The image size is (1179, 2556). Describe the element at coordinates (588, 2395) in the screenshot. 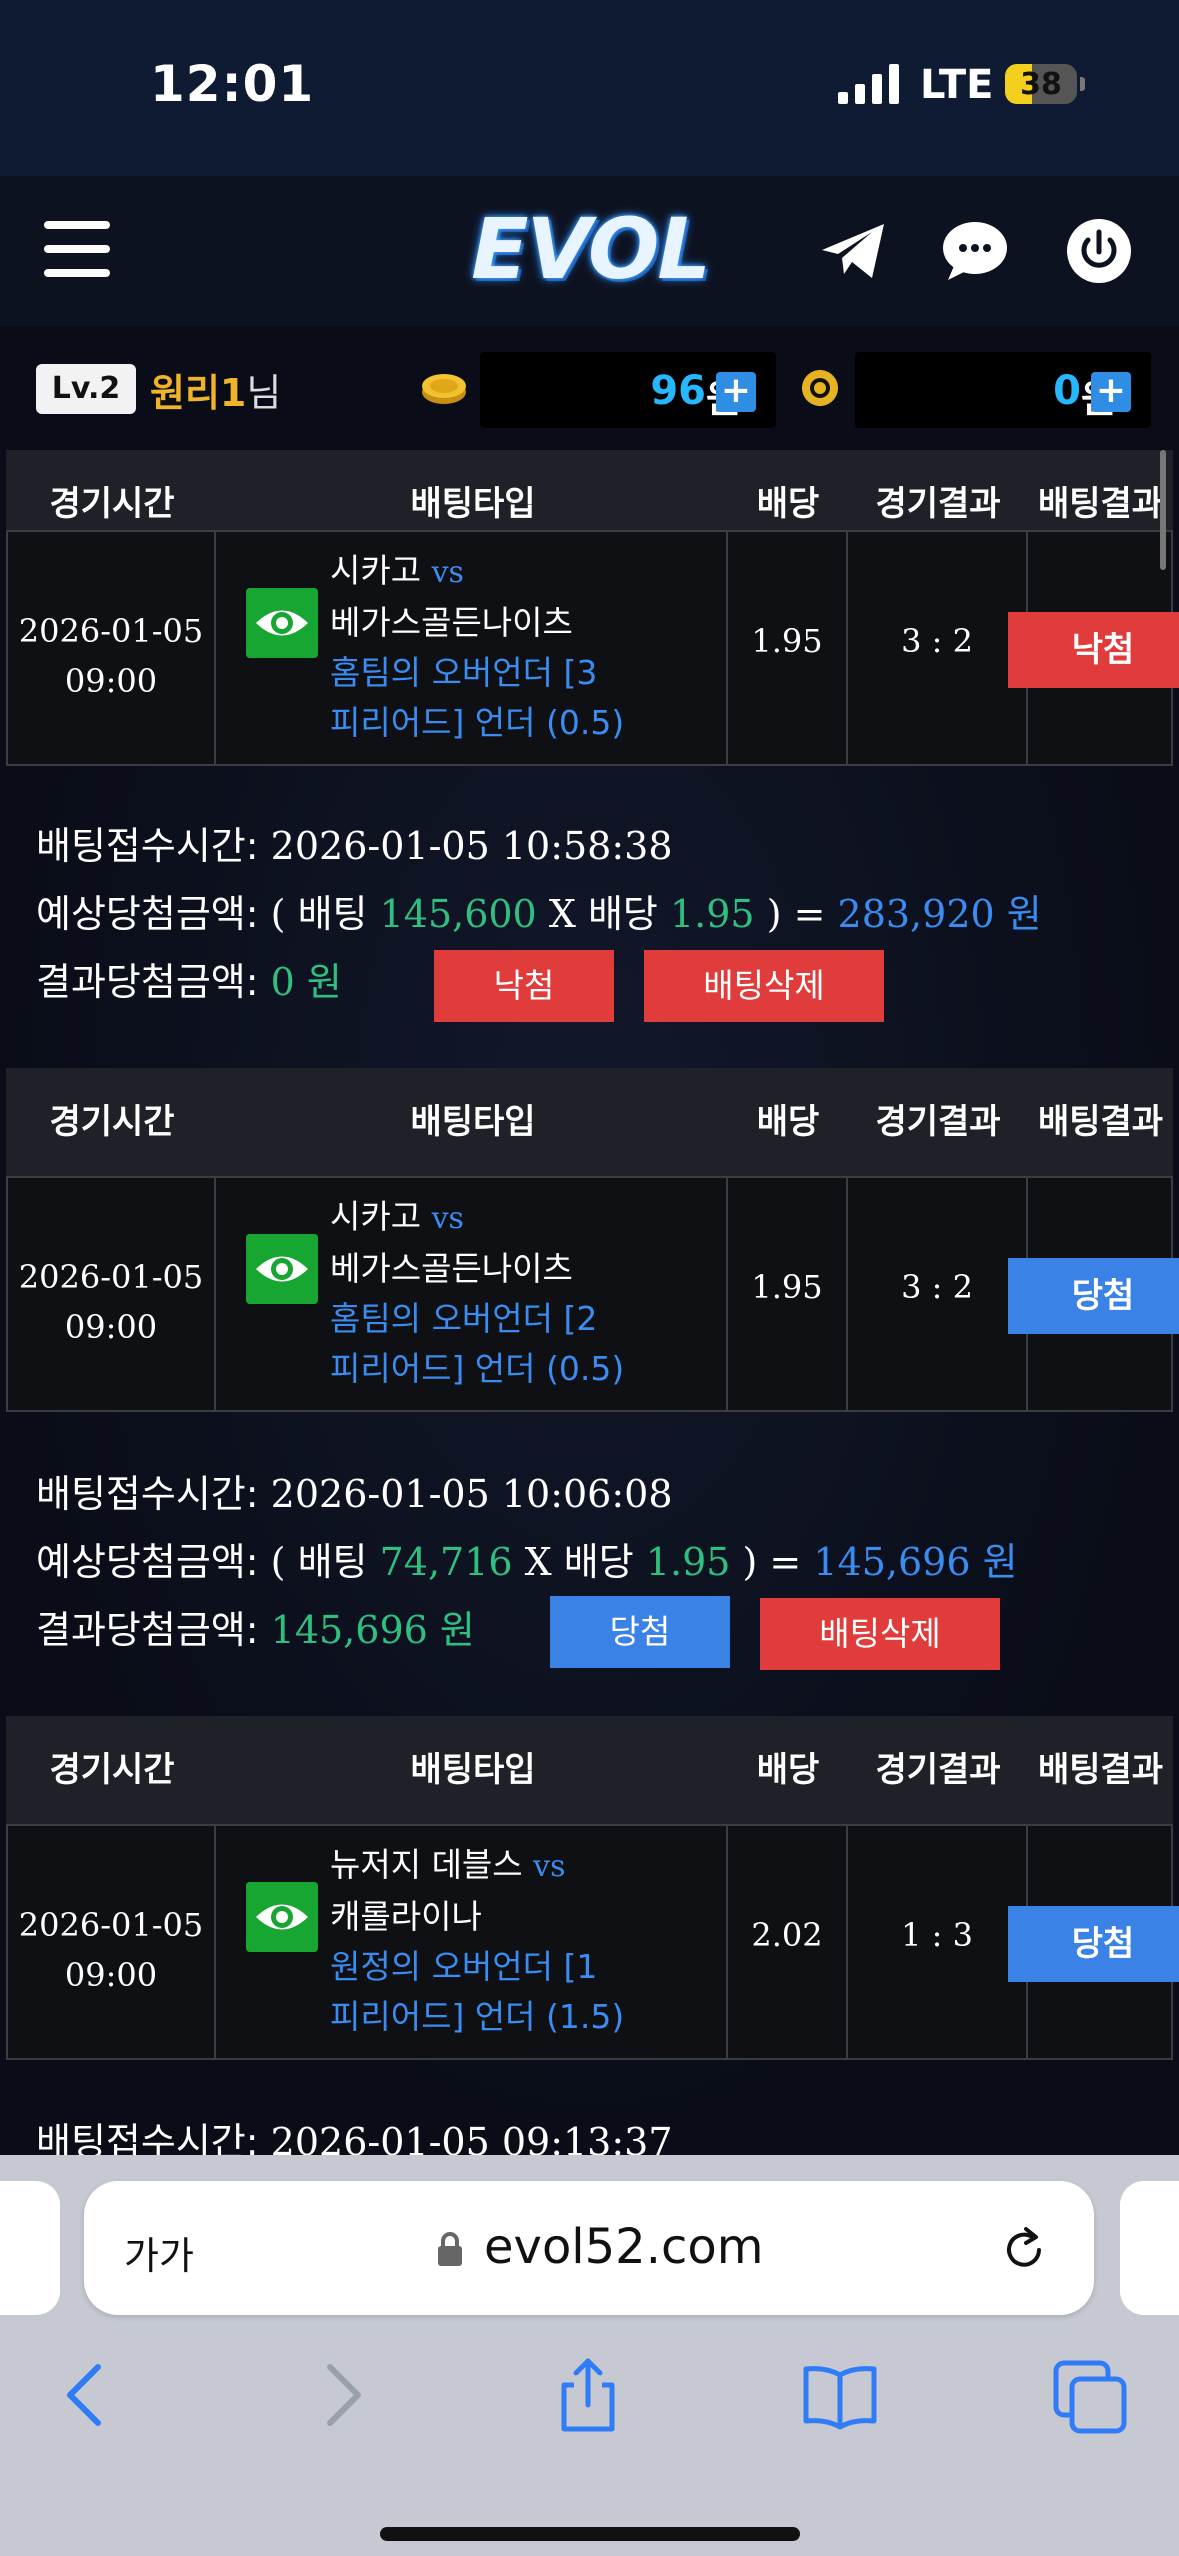

I see `share-icon` at that location.